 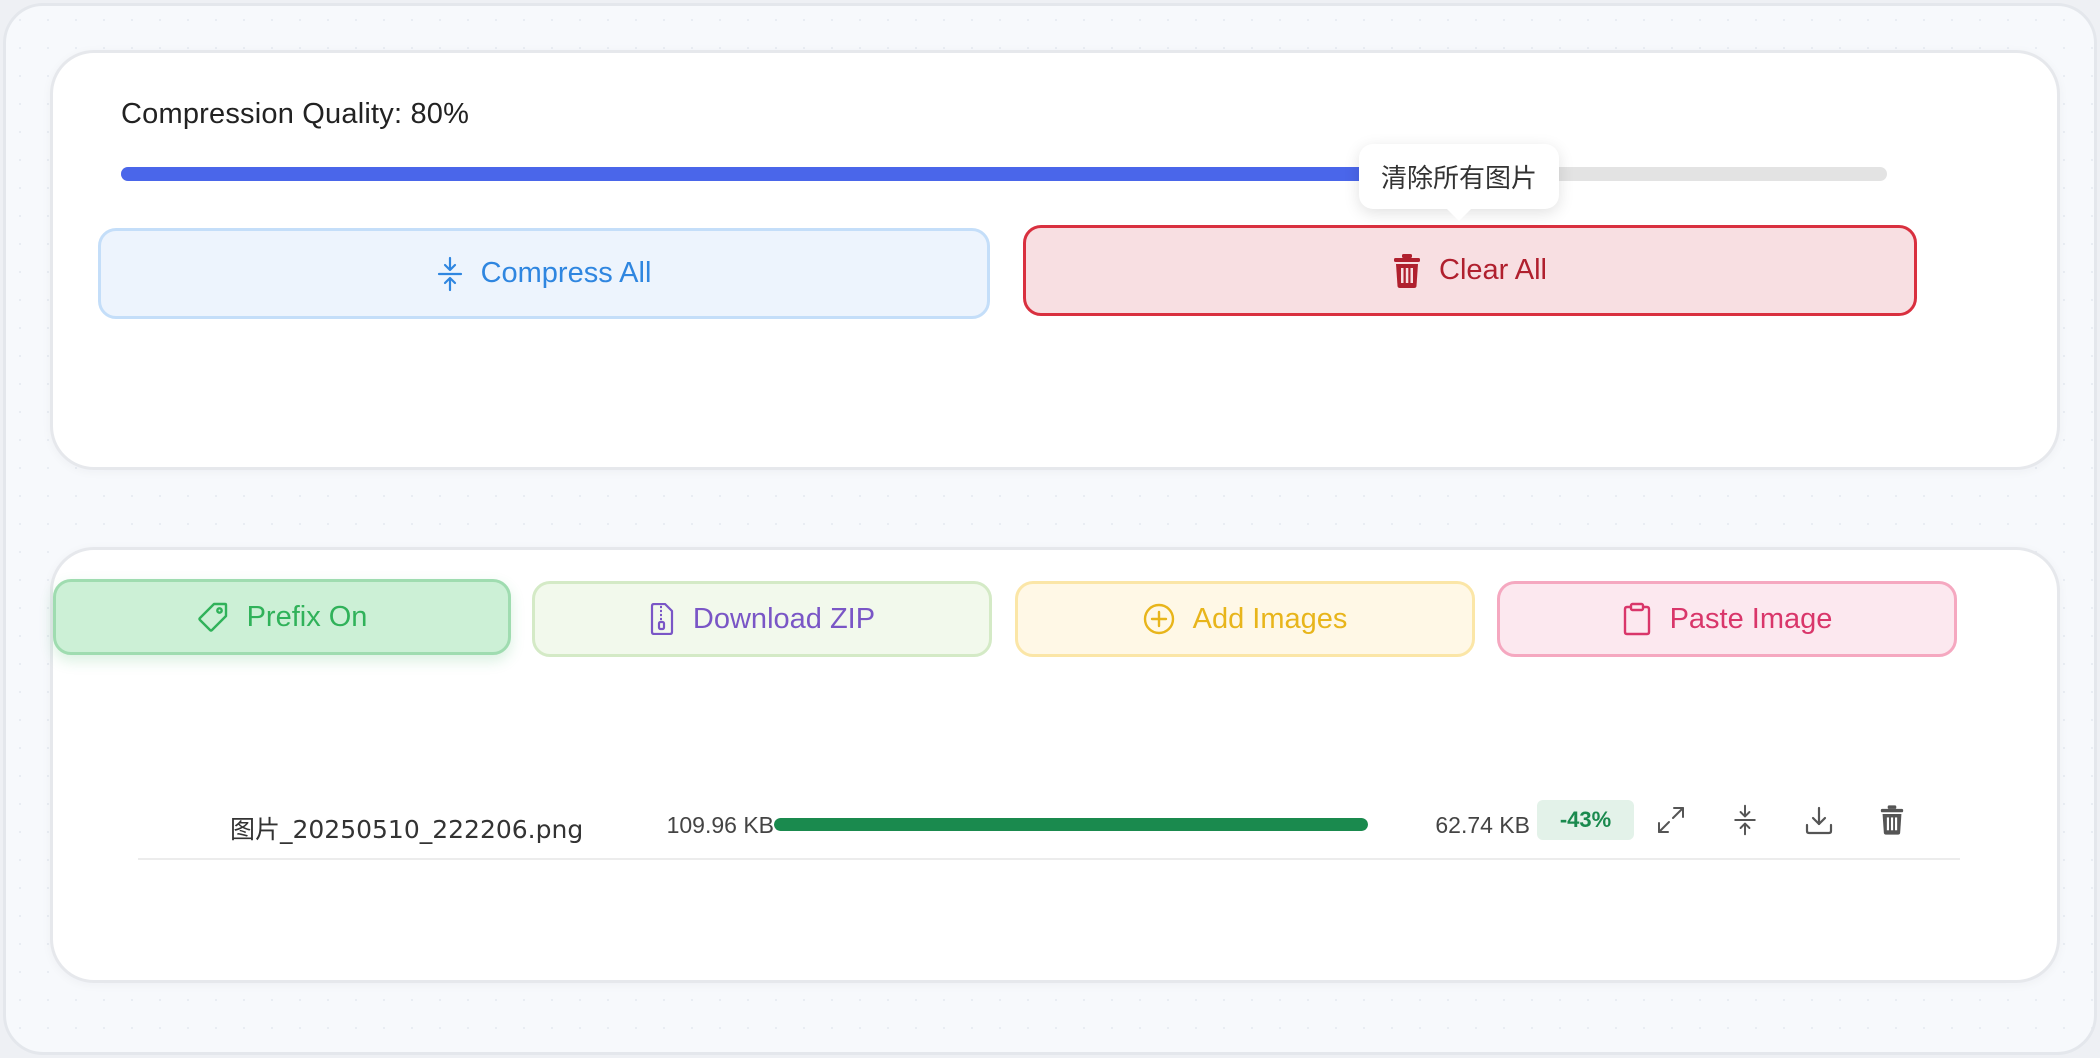 What do you see at coordinates (1671, 820) in the screenshot?
I see `expand-icon` at bounding box center [1671, 820].